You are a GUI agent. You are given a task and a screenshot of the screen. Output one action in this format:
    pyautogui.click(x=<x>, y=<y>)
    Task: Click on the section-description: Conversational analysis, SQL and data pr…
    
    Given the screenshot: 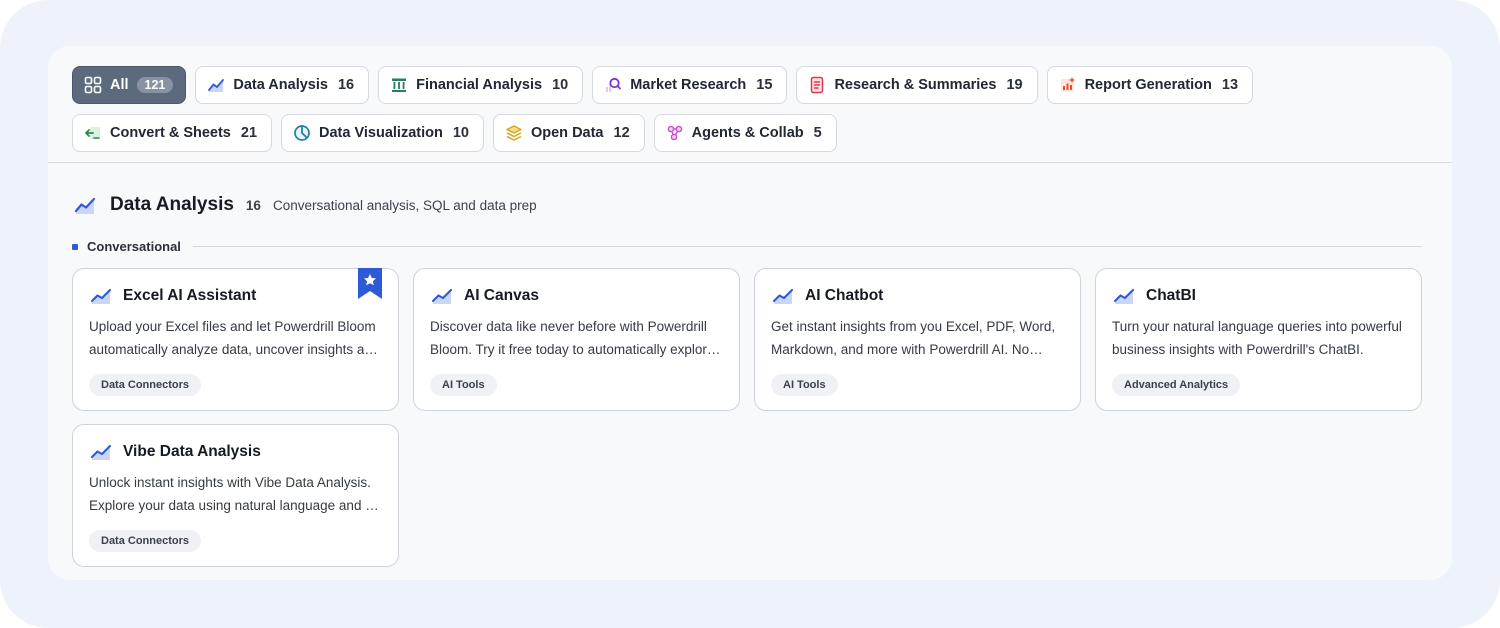 What is the action you would take?
    pyautogui.click(x=404, y=205)
    